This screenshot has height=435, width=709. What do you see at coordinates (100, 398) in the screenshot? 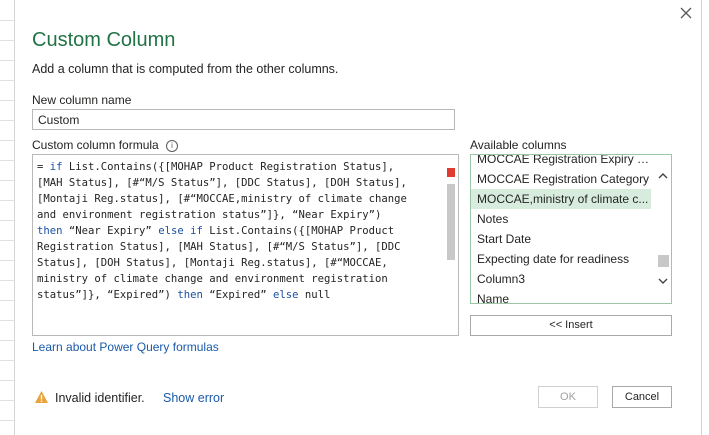
I see `status-message: Invalid identifier.` at bounding box center [100, 398].